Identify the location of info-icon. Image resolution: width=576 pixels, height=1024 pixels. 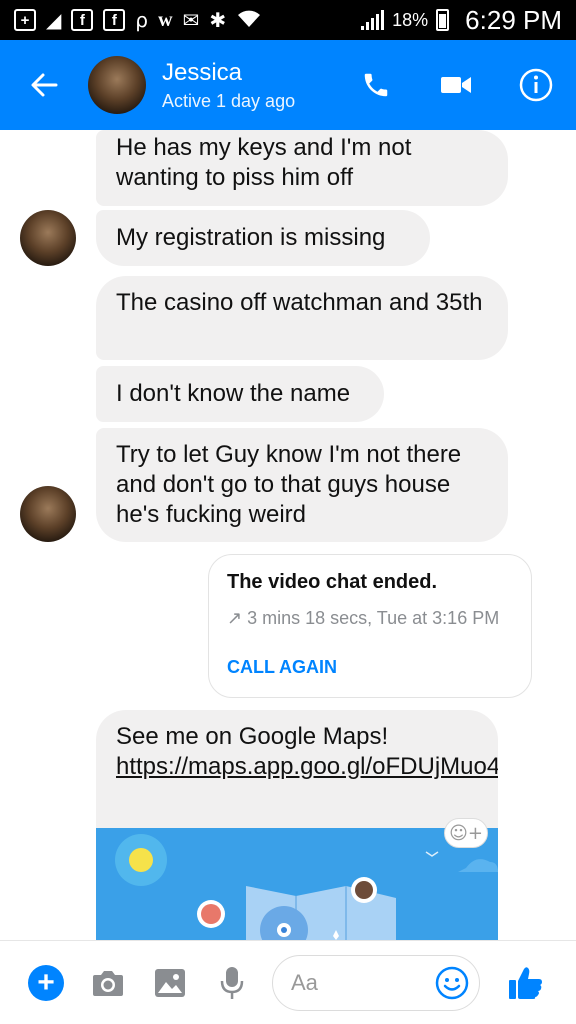
(536, 85).